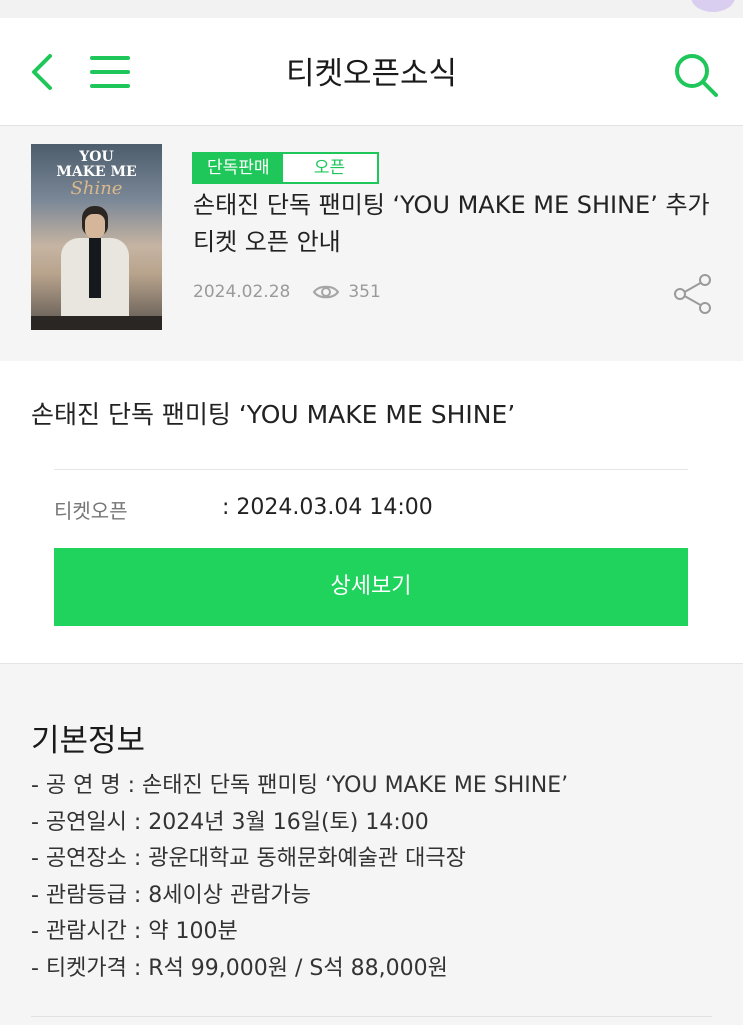 The width and height of the screenshot is (743, 1025). Describe the element at coordinates (273, 414) in the screenshot. I see `event-title: 손태진 단독 팬미팅 ‘YOU MAKE ME SHINE’` at that location.